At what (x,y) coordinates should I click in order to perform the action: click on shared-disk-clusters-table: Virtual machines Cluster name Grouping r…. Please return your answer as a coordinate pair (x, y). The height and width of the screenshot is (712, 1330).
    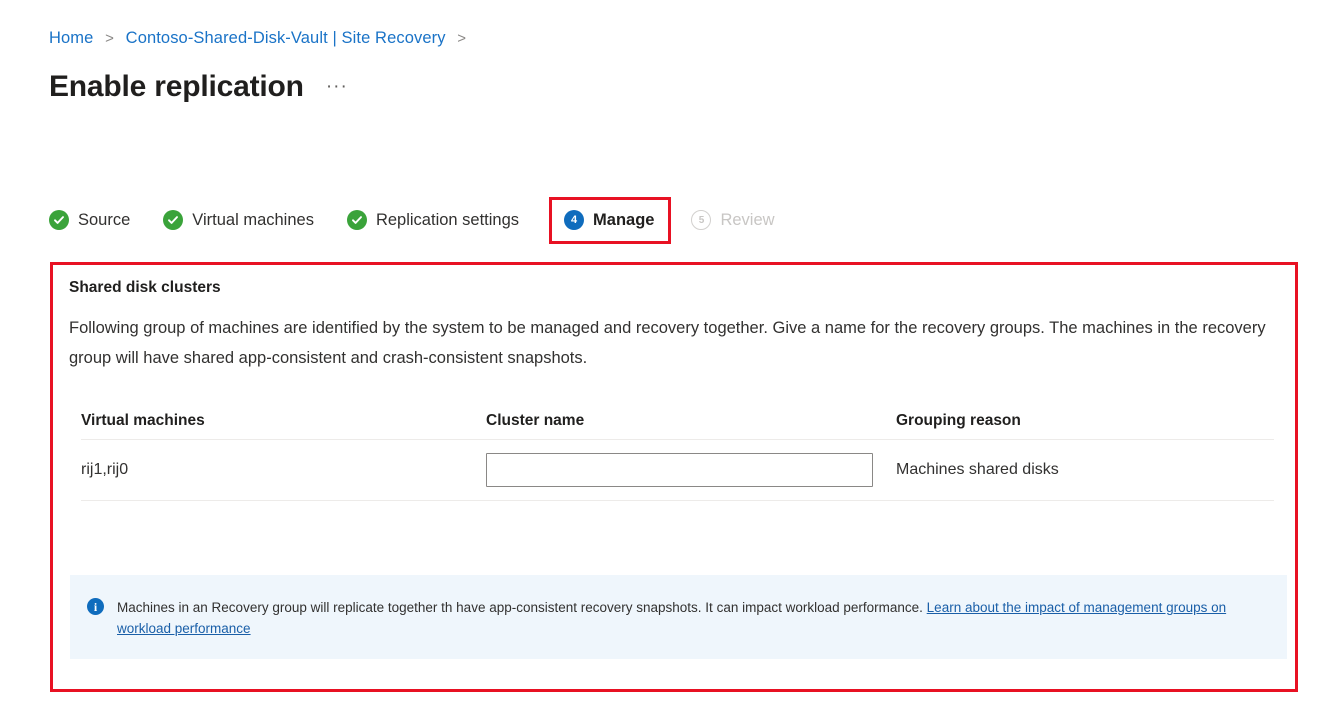
    Looking at the image, I should click on (671, 452).